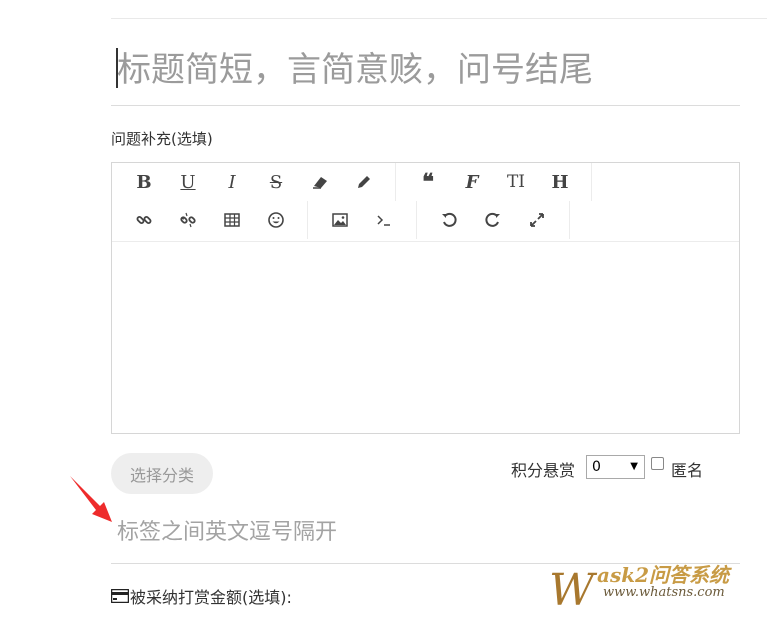 The image size is (767, 625). I want to click on toolbar-group-history, so click(493, 220).